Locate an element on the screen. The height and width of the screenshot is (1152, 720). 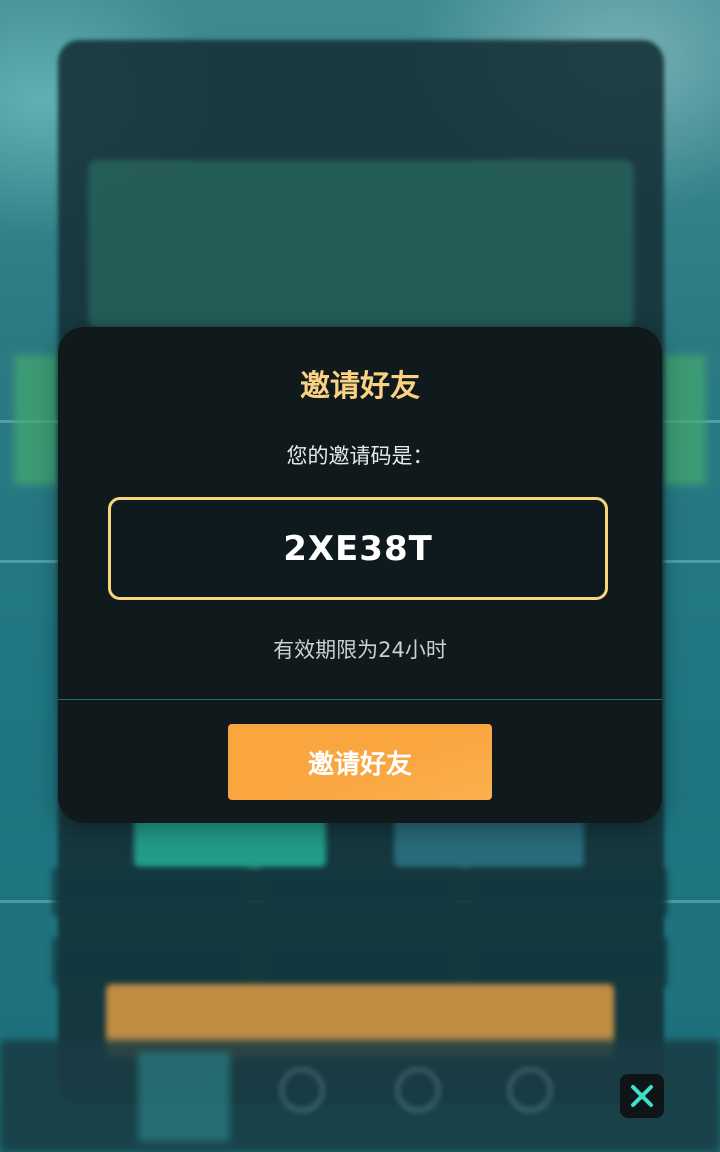
close-button is located at coordinates (642, 1096).